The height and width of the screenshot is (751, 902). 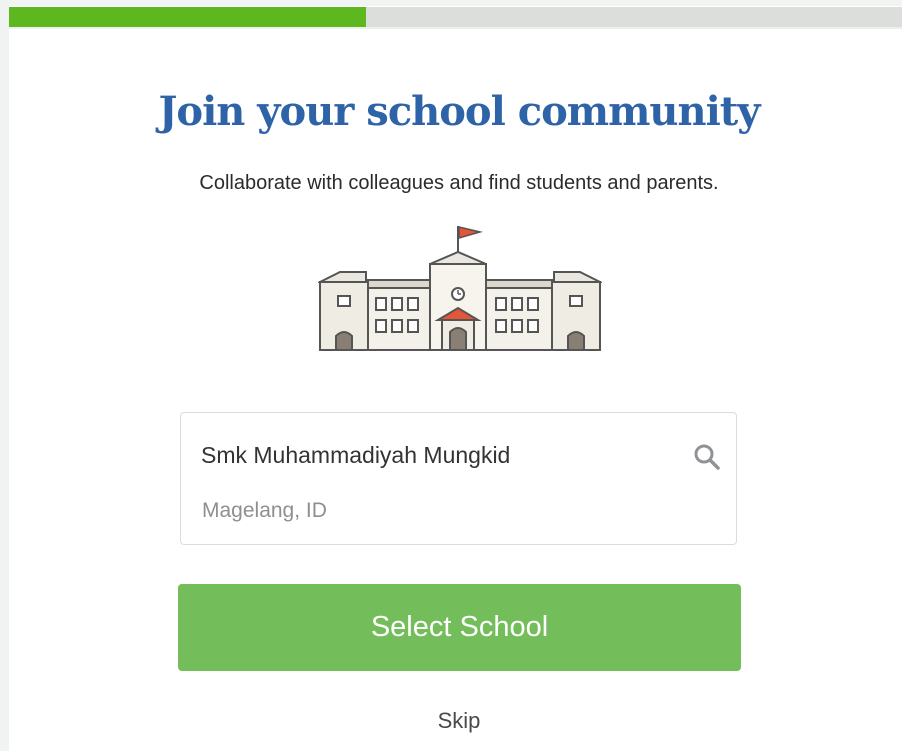 What do you see at coordinates (188, 17) in the screenshot?
I see `progress-bar-fill` at bounding box center [188, 17].